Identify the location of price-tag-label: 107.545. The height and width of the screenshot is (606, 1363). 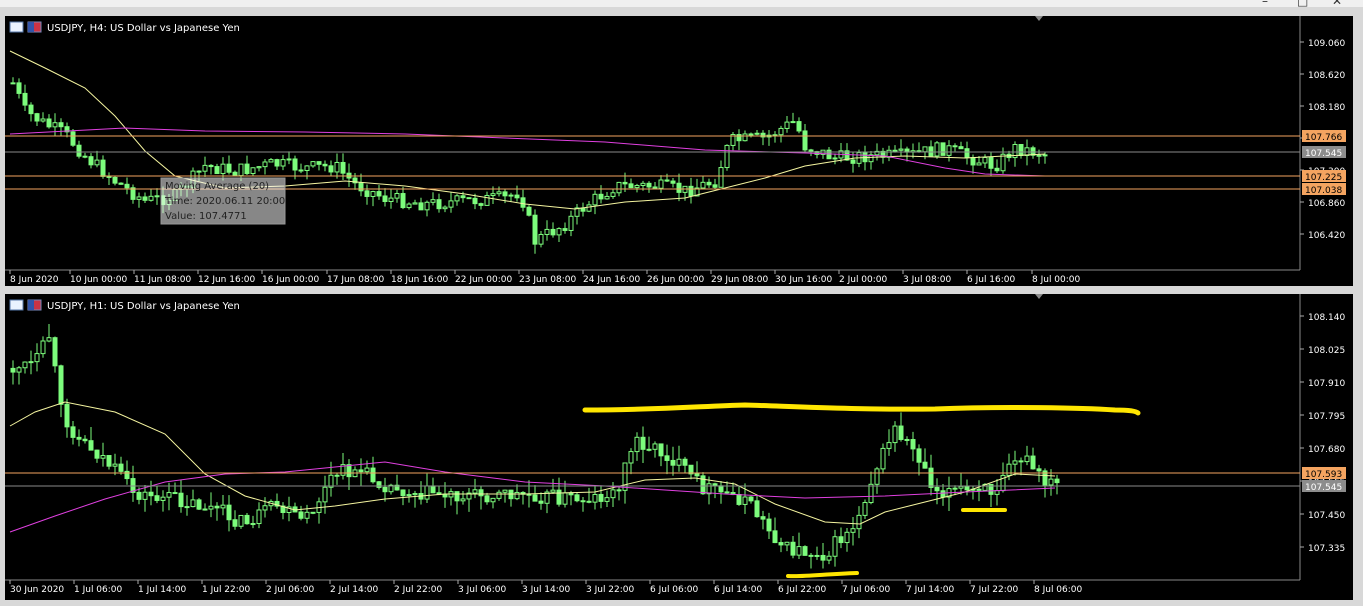
(1323, 154).